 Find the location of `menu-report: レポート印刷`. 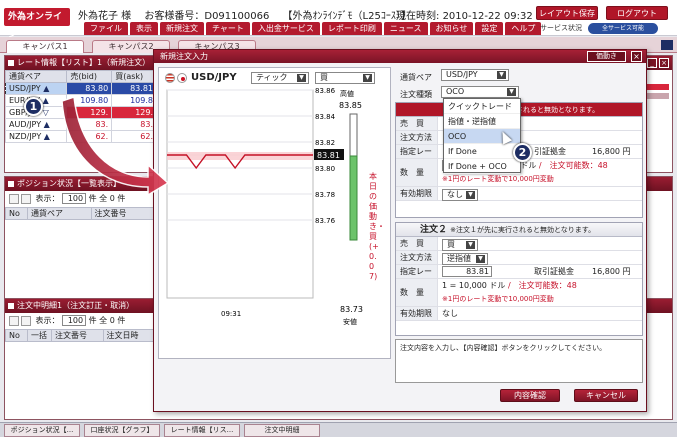

menu-report: レポート印刷 is located at coordinates (351, 28).